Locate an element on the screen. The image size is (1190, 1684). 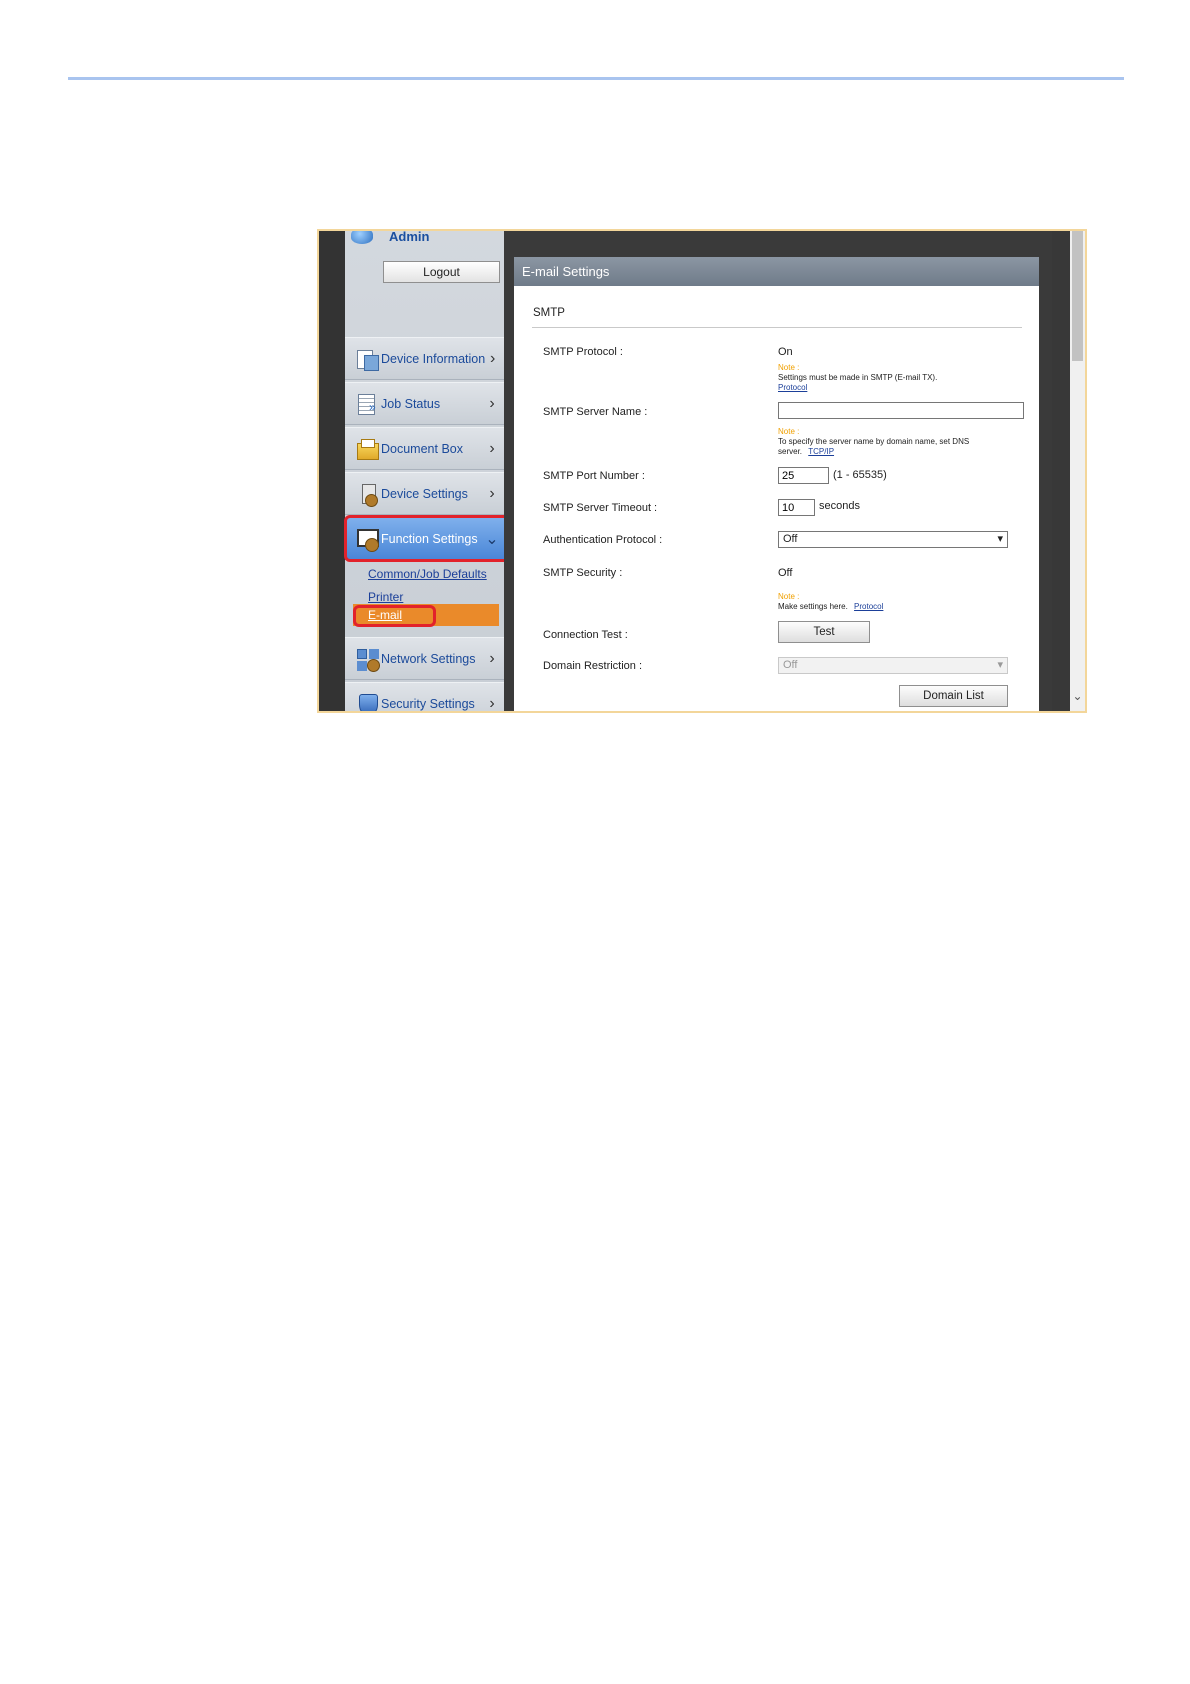
sidebar-item-label: Device Settings is located at coordinates (424, 493).